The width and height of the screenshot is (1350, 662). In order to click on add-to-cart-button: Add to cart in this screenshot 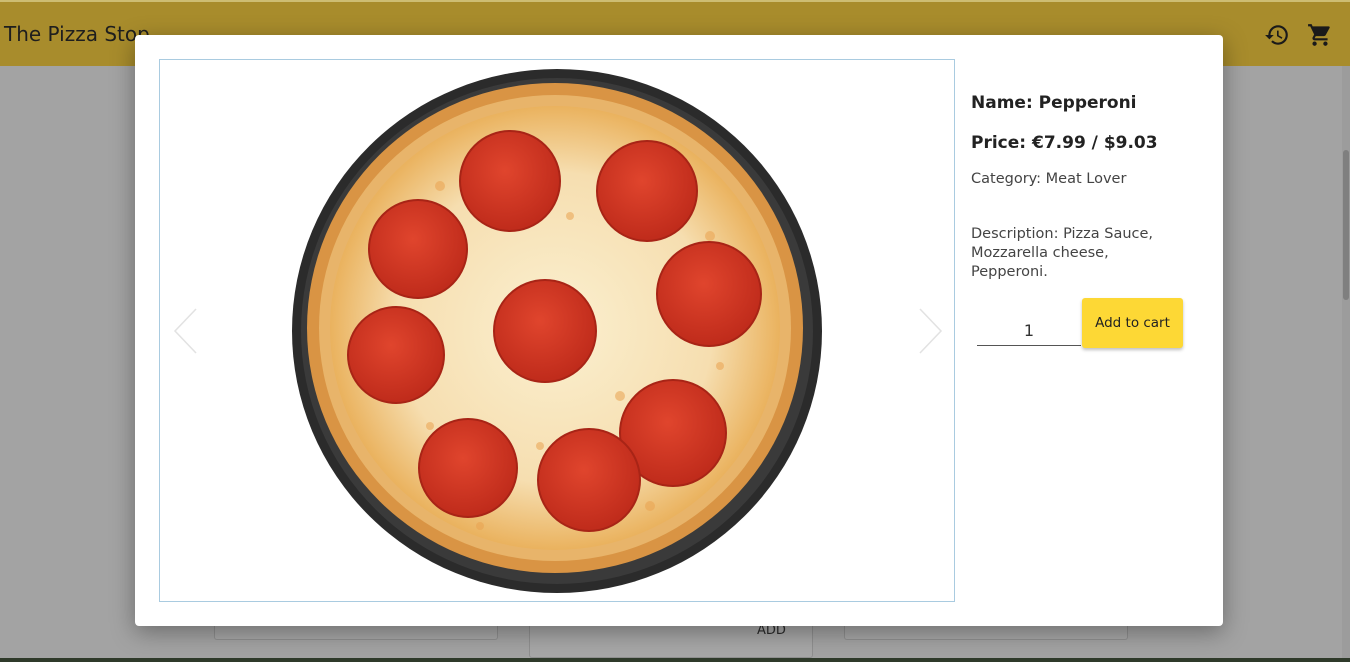, I will do `click(1132, 323)`.